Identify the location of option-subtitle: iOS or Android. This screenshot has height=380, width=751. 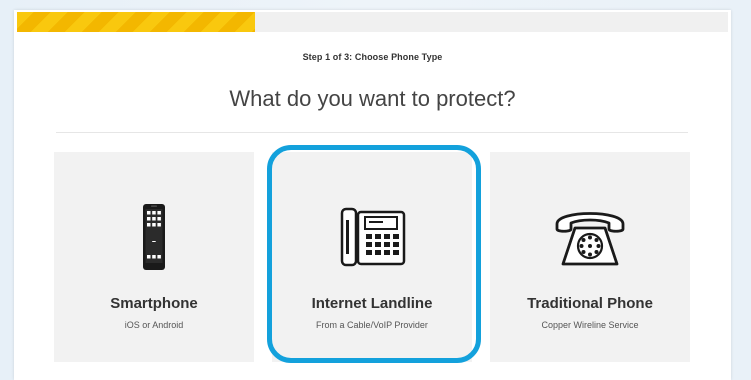
(154, 325).